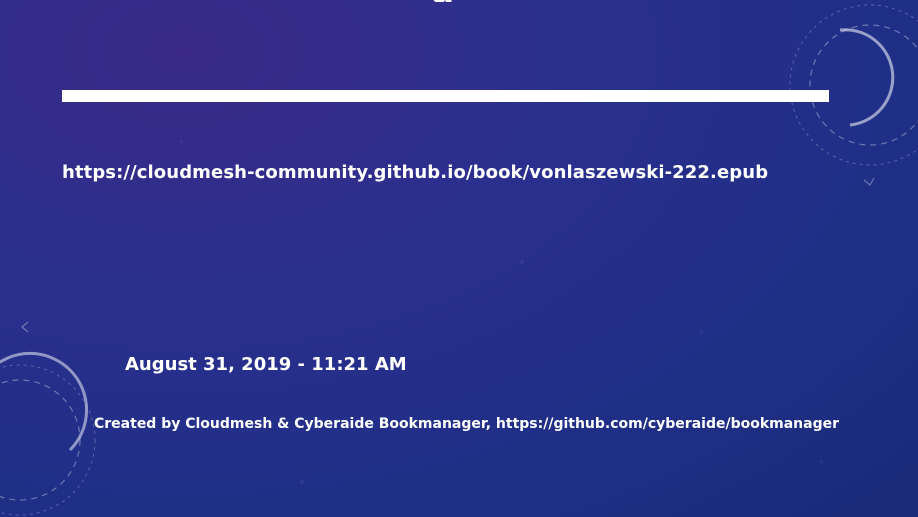 The image size is (918, 517). I want to click on slide-date: August 31, 2019 - 11:21 AM, so click(266, 364).